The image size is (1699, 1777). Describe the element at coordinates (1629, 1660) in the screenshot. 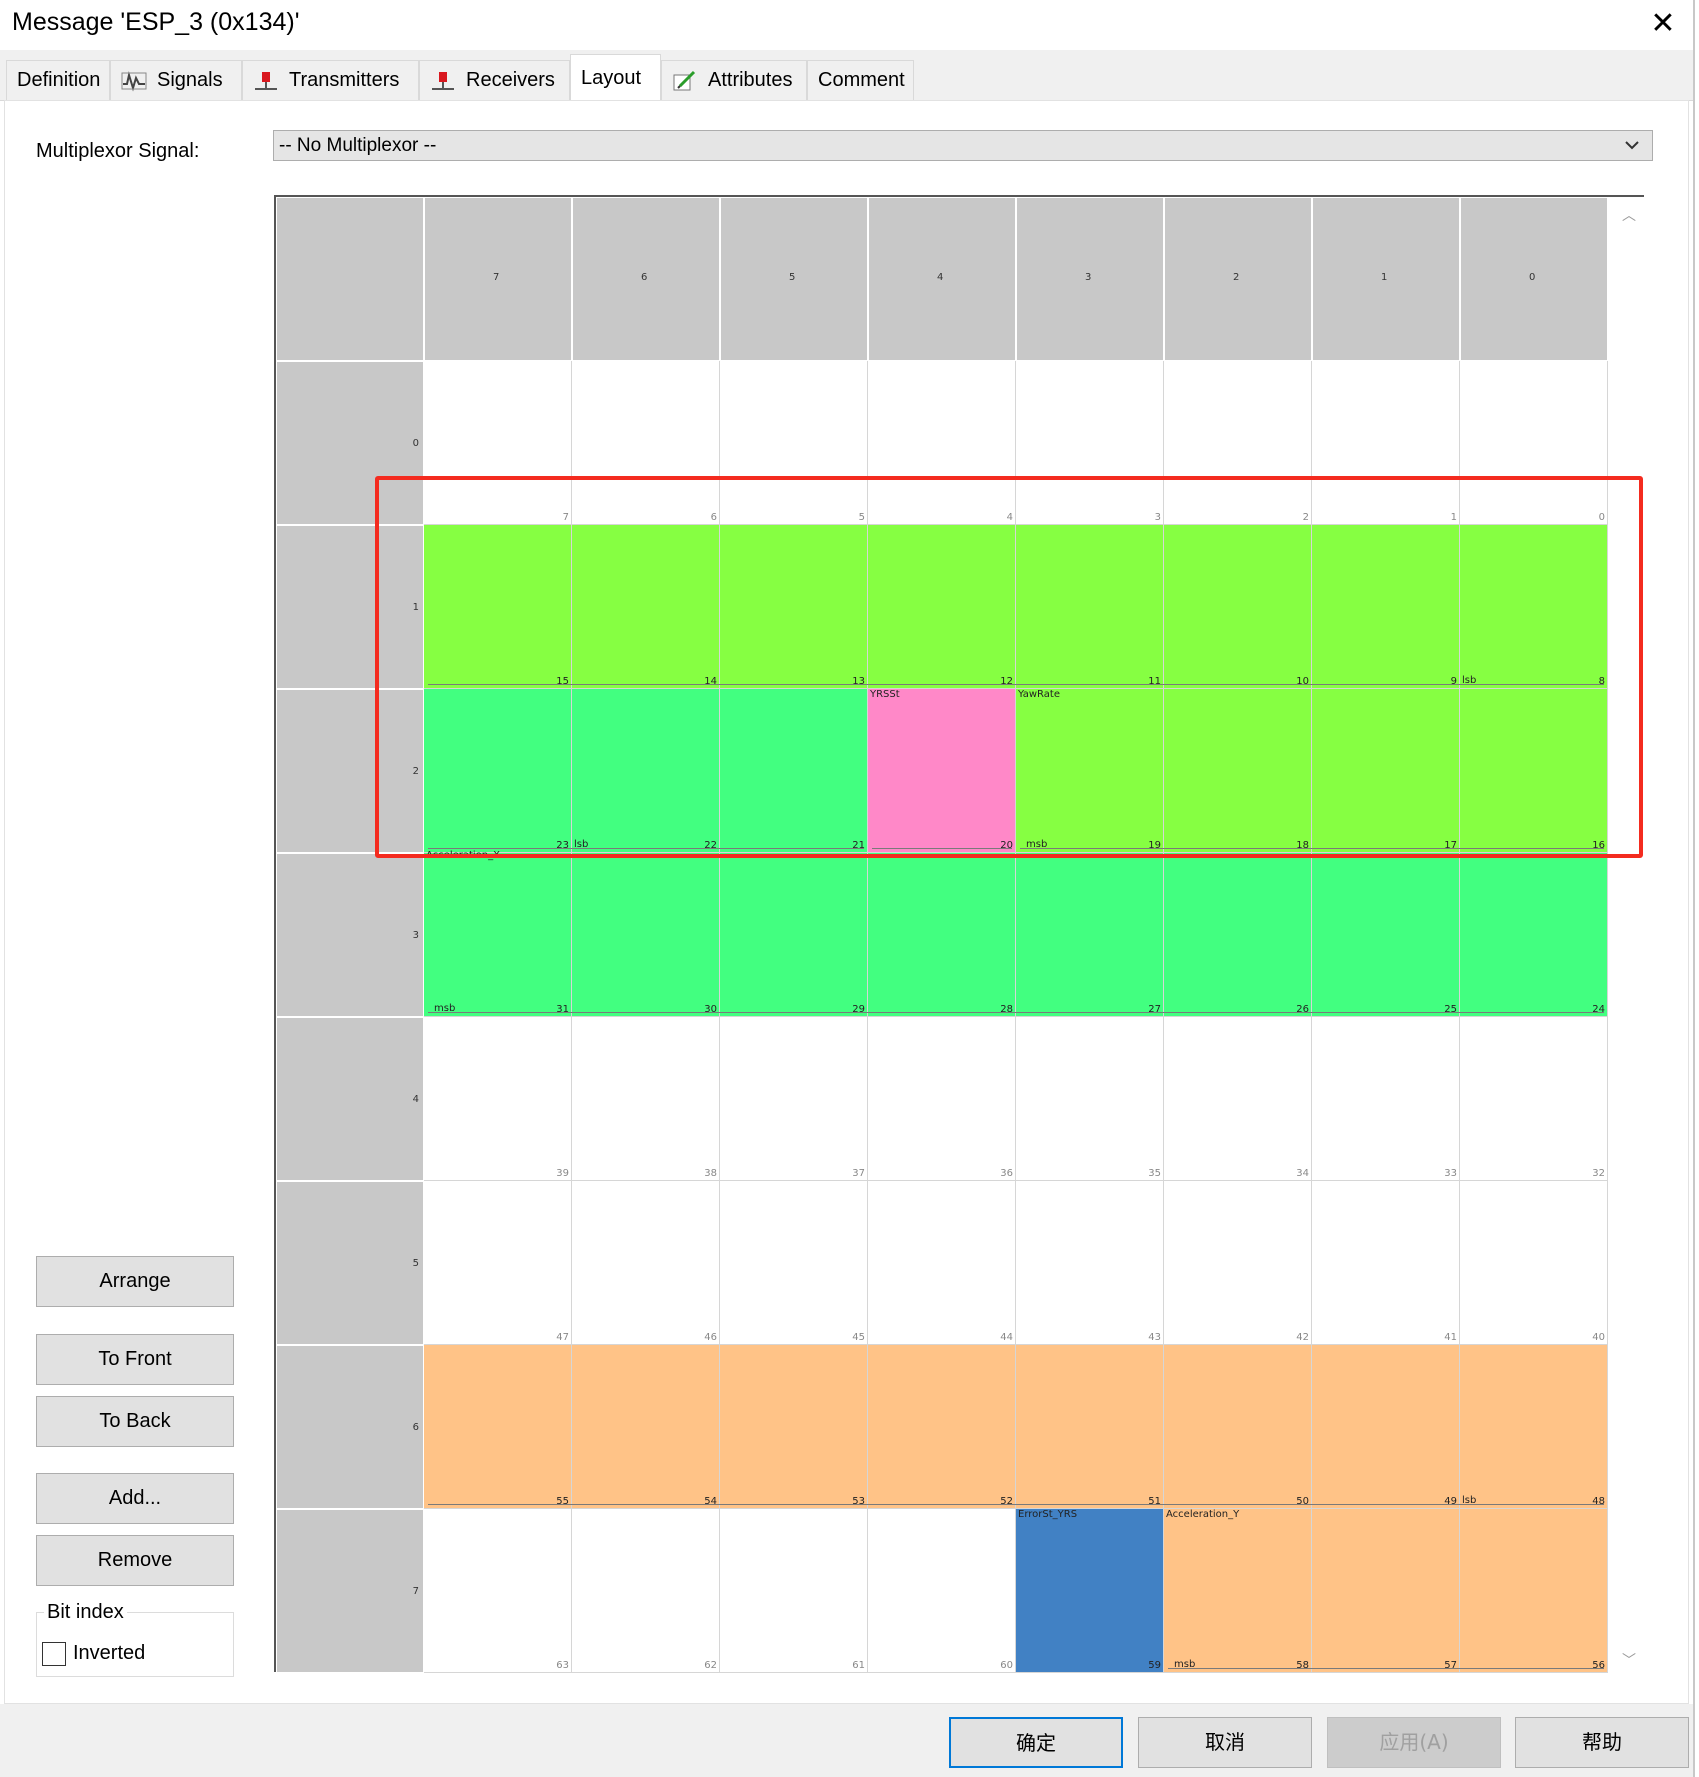

I see `scroll-down-icon: ﹀` at that location.